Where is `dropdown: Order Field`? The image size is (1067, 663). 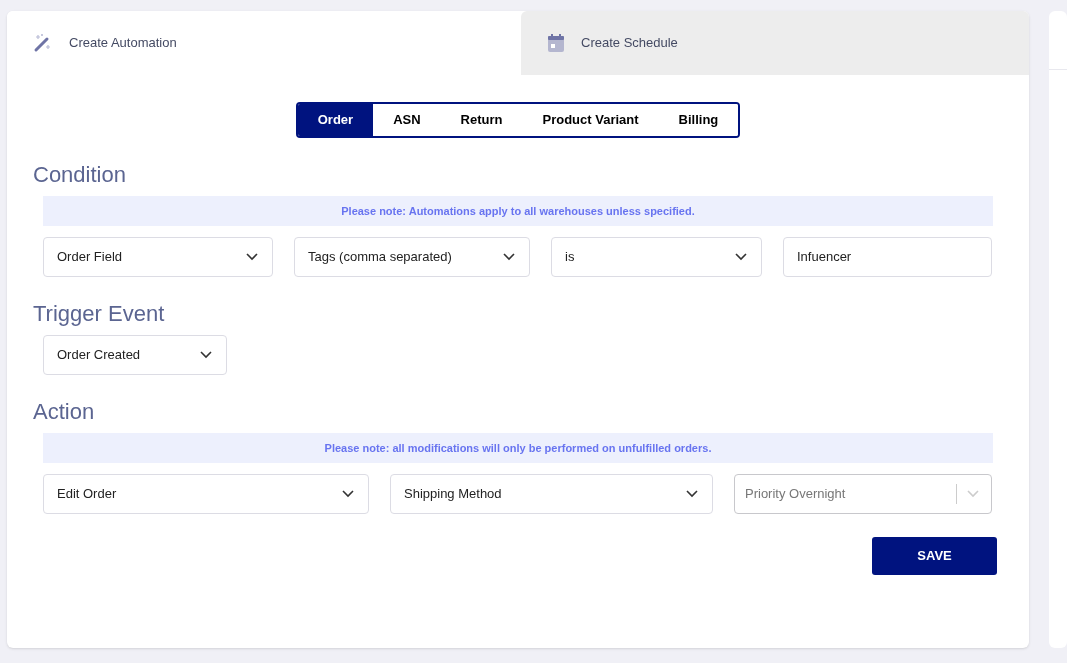
dropdown: Order Field is located at coordinates (158, 257).